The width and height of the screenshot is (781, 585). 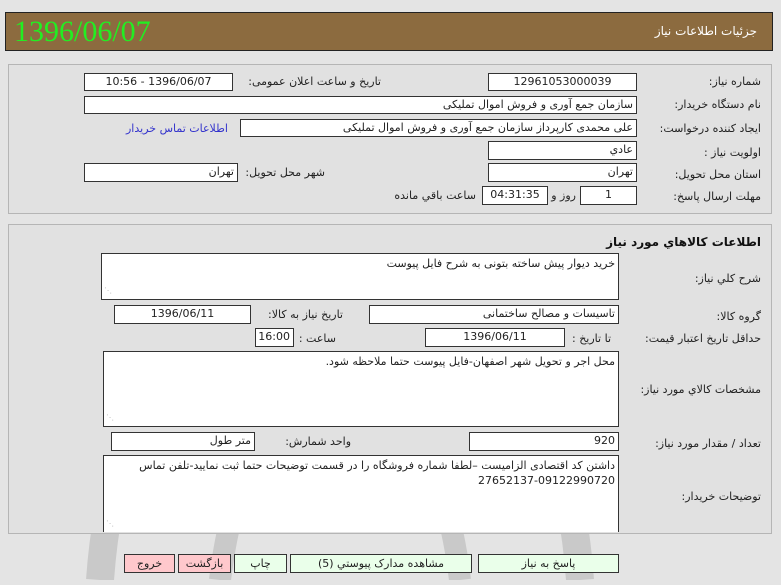 What do you see at coordinates (562, 172) in the screenshot?
I see `province-field: تهران` at bounding box center [562, 172].